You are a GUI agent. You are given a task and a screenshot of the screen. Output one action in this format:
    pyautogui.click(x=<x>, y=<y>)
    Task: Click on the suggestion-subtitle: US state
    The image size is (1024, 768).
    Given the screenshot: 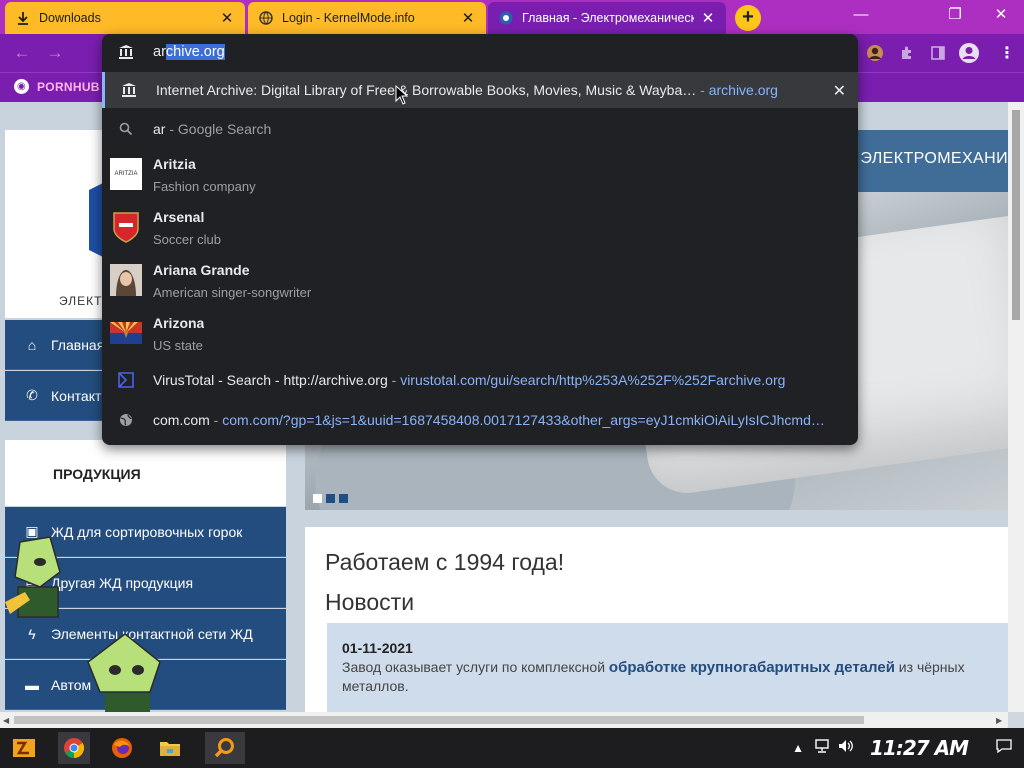 What is the action you would take?
    pyautogui.click(x=178, y=345)
    